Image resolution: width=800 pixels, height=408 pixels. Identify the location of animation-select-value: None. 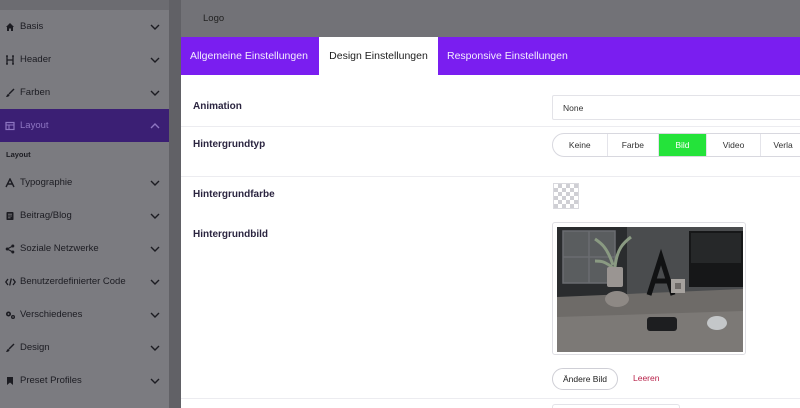
(573, 107).